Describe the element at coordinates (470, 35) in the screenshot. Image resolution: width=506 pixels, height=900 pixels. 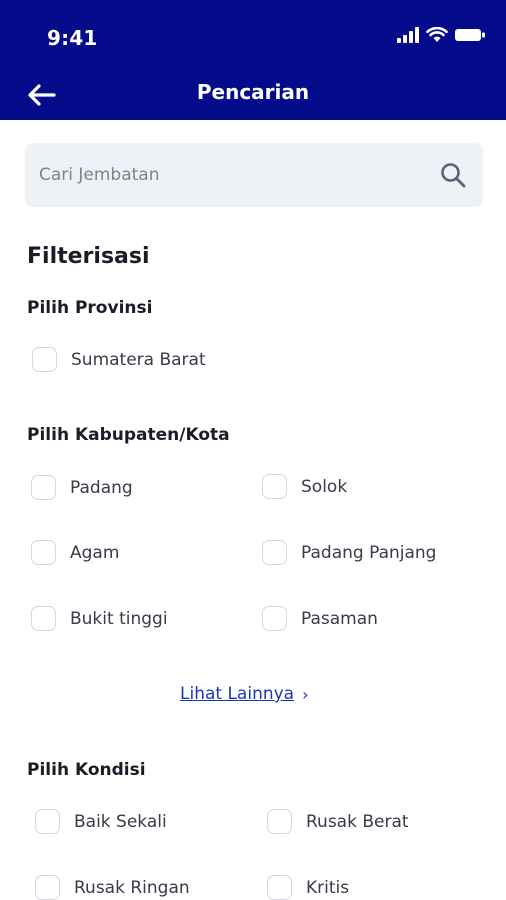
I see `battery-icon` at that location.